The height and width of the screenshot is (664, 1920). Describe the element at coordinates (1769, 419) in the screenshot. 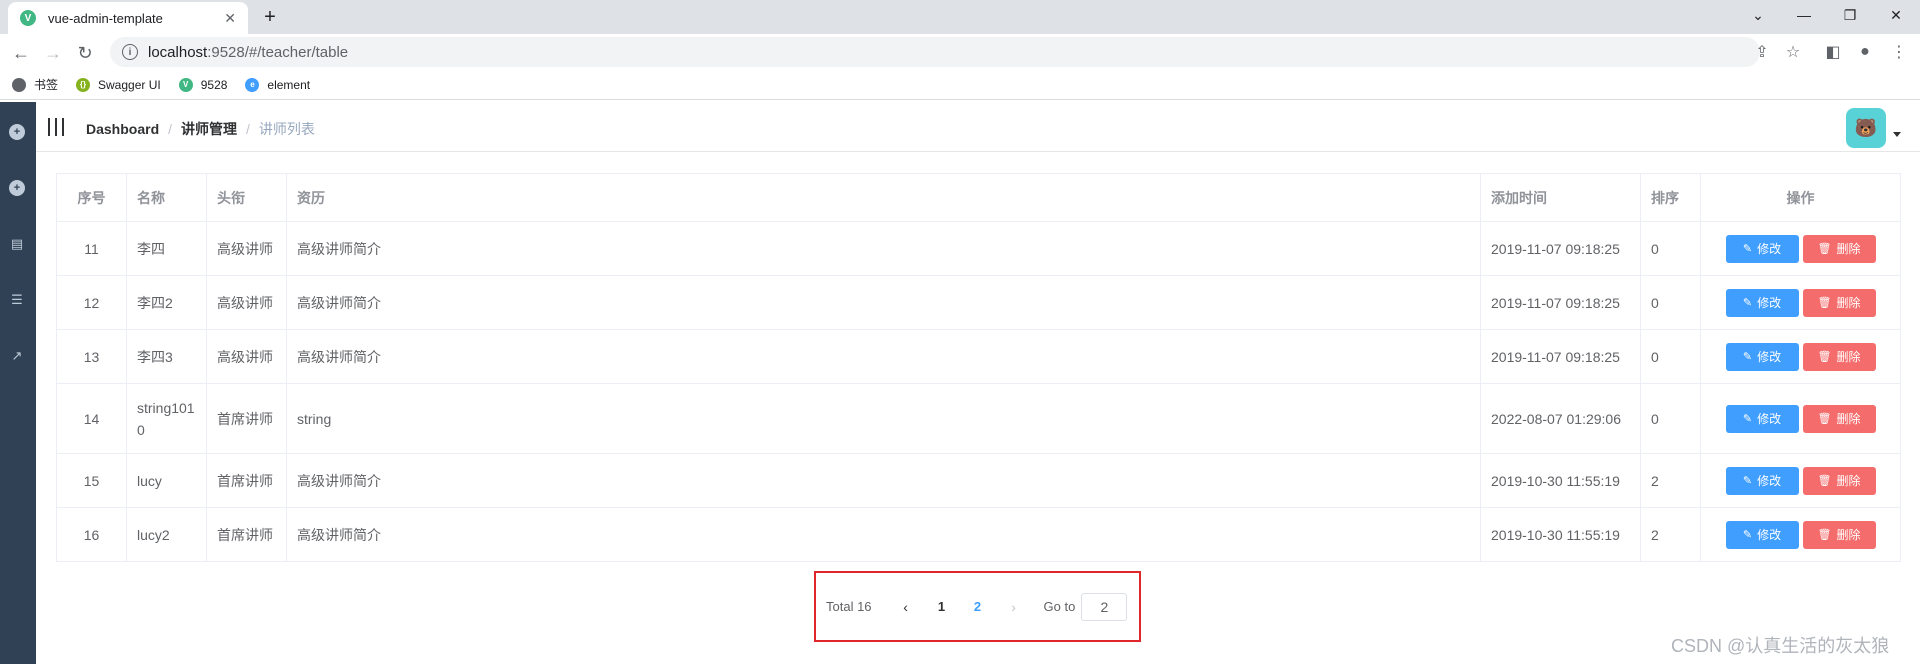

I see `edit-label: 修改` at that location.